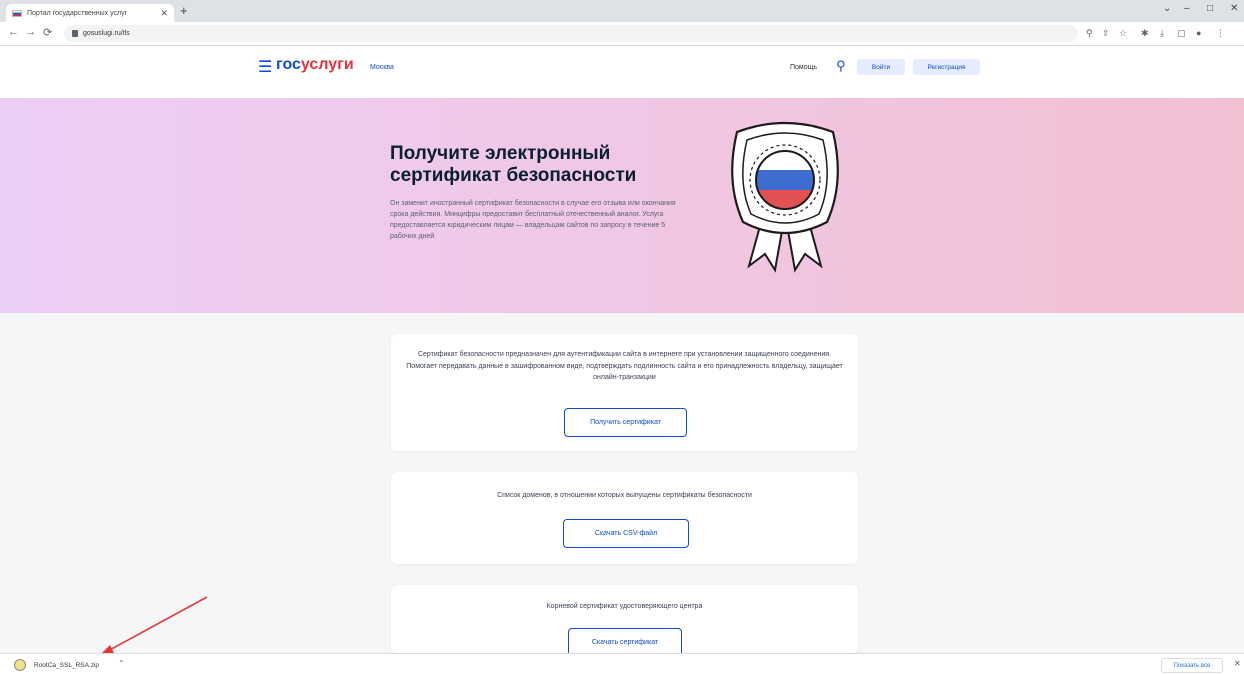  What do you see at coordinates (121, 663) in the screenshot?
I see `chevron-up-icon: ⌃` at bounding box center [121, 663].